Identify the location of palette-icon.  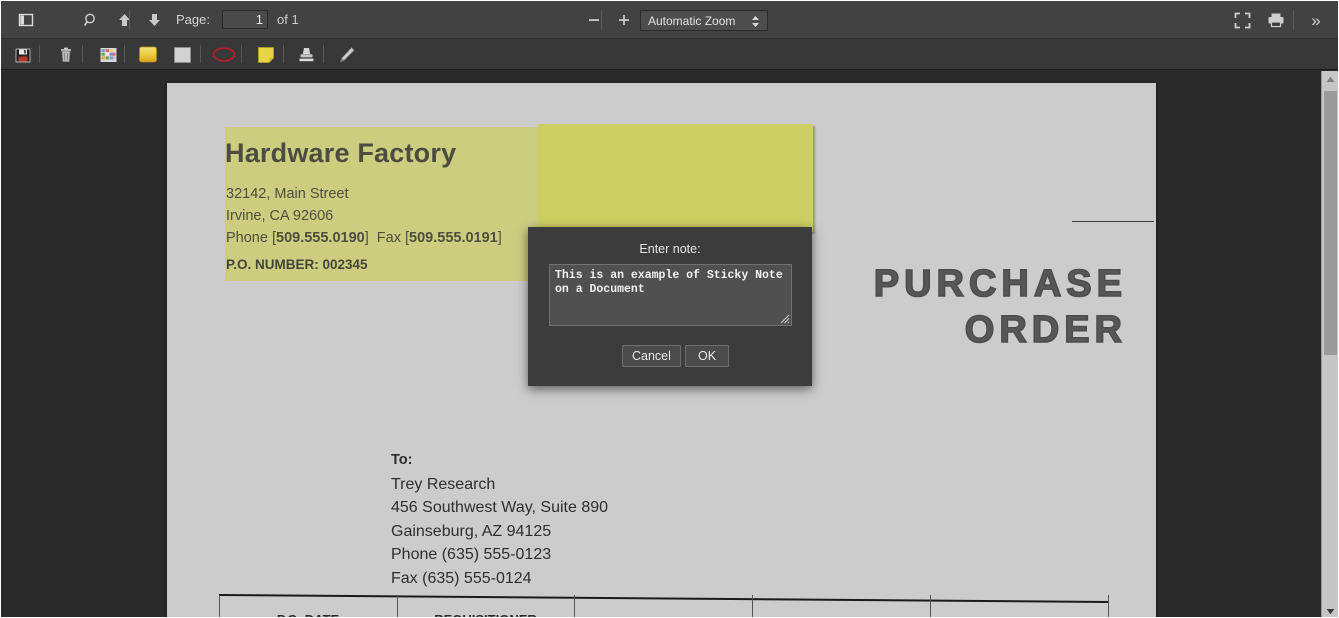
(108, 54).